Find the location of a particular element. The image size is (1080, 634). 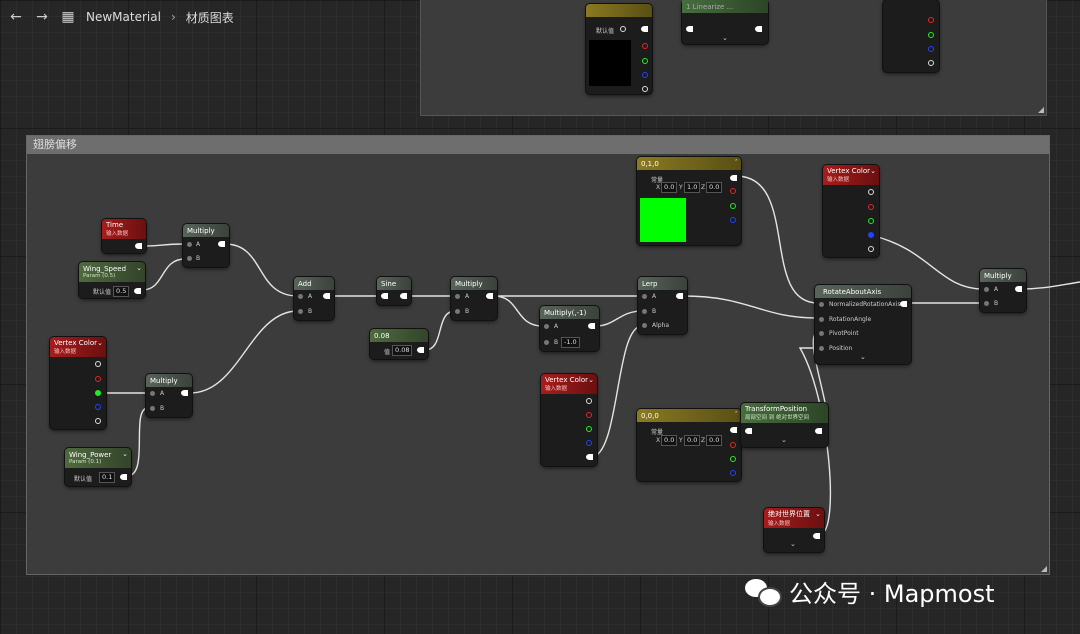

time-node: Time 输入数据 is located at coordinates (124, 236).